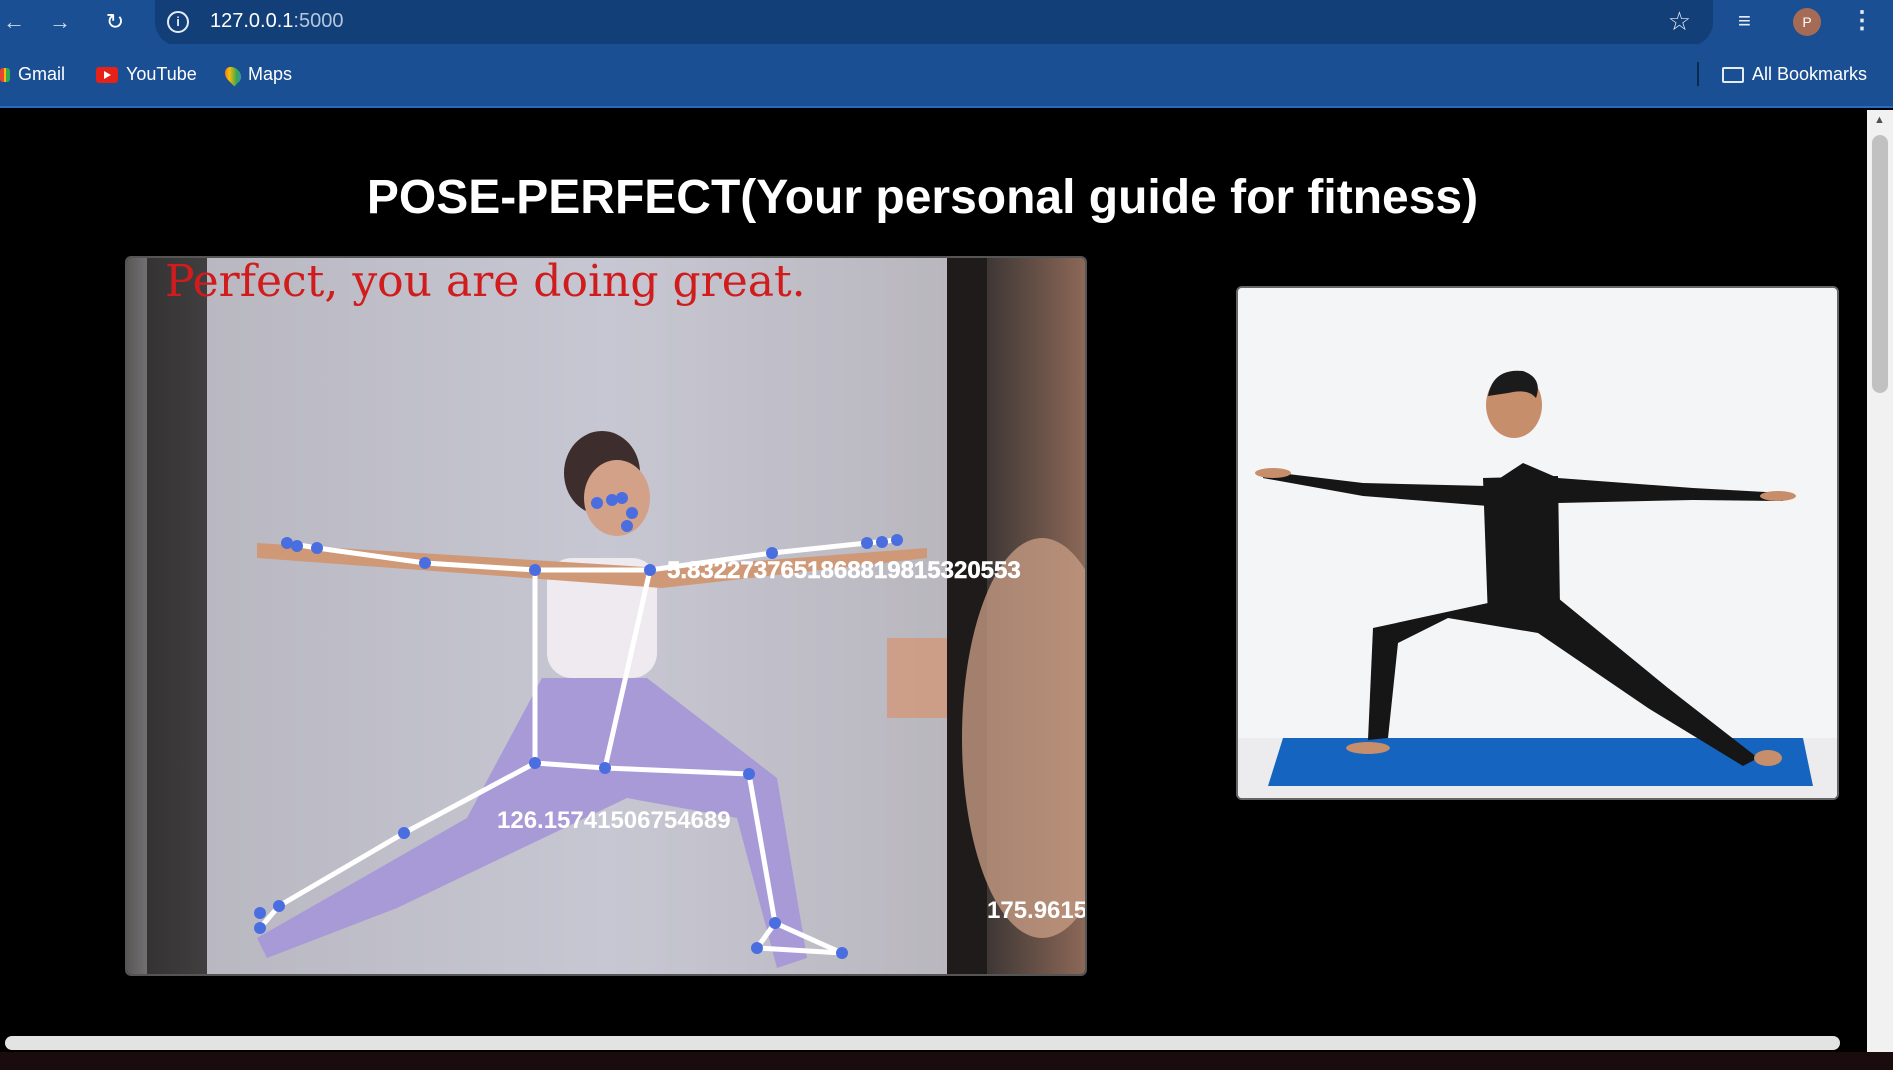 The height and width of the screenshot is (1070, 1893). Describe the element at coordinates (178, 22) in the screenshot. I see `site-info-icon: i` at that location.